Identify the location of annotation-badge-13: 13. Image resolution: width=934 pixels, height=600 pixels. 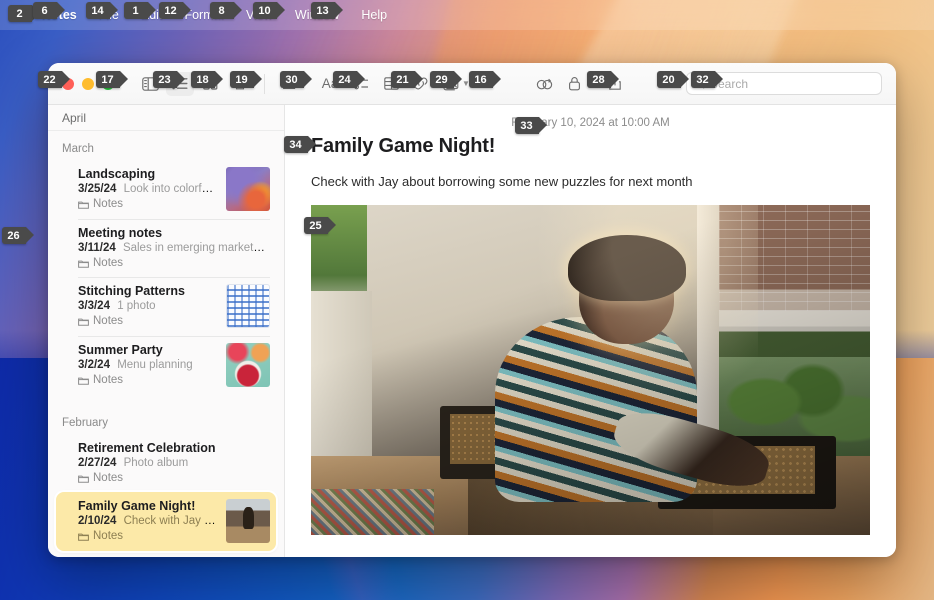
(327, 10).